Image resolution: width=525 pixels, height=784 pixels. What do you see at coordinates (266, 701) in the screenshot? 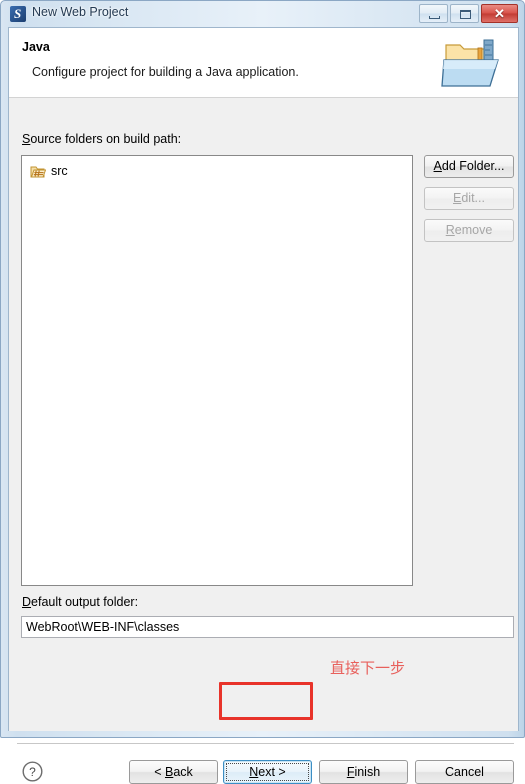
I see `annotation-highlight-box` at bounding box center [266, 701].